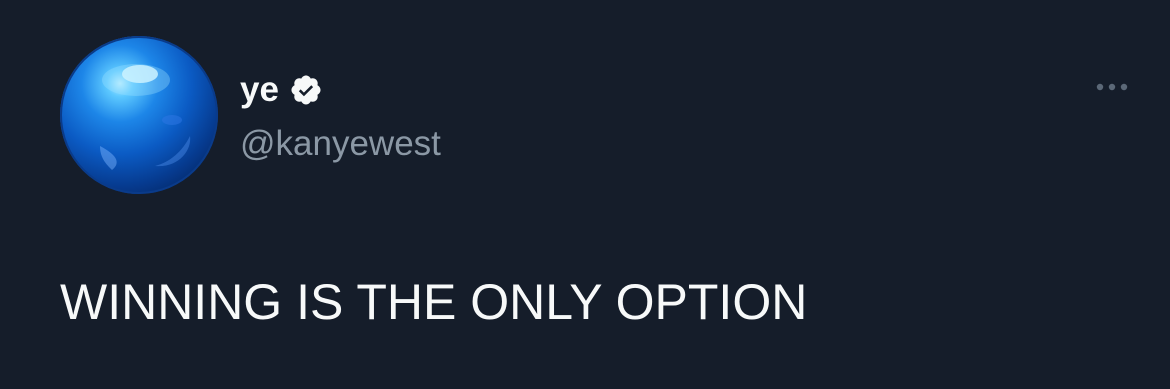 The width and height of the screenshot is (1170, 389). Describe the element at coordinates (434, 302) in the screenshot. I see `tweet-text: WINNING IS THE ONLY OPTION` at that location.